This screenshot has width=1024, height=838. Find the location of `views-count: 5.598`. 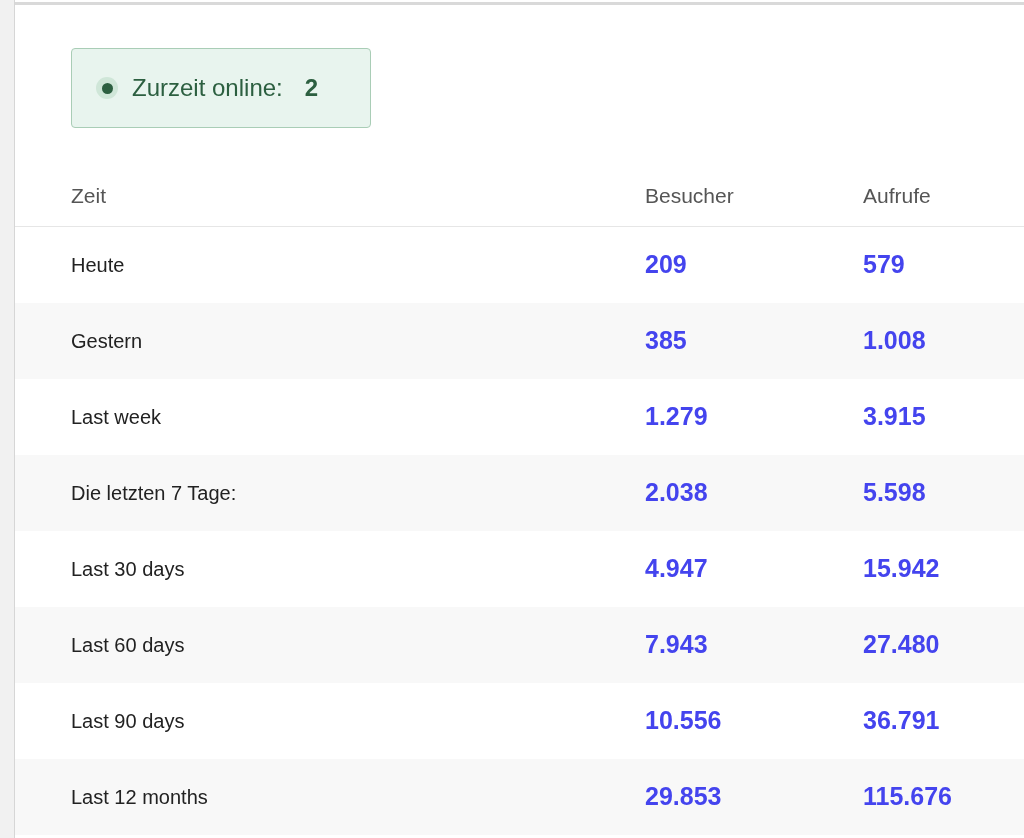

views-count: 5.598 is located at coordinates (895, 493).